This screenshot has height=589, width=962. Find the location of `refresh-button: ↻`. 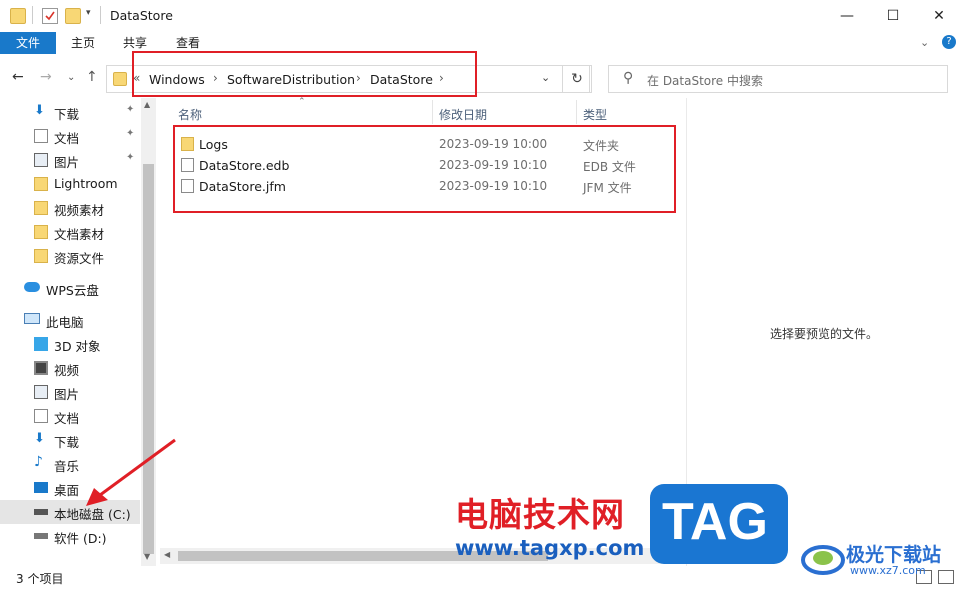

refresh-button: ↻ is located at coordinates (577, 79).